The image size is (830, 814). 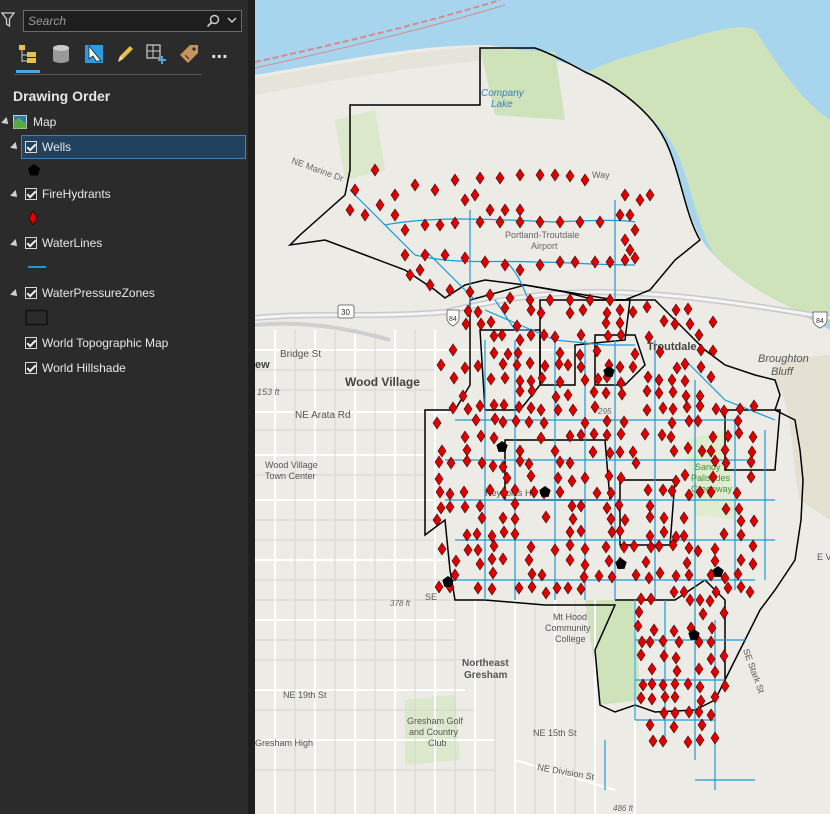 What do you see at coordinates (604, 411) in the screenshot?
I see `elevation-label: 295` at bounding box center [604, 411].